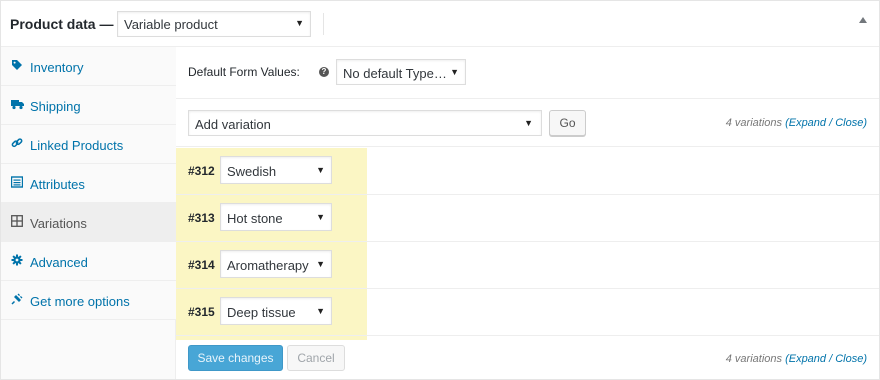 This screenshot has height=380, width=880. Describe the element at coordinates (17, 105) in the screenshot. I see `truck-icon` at that location.